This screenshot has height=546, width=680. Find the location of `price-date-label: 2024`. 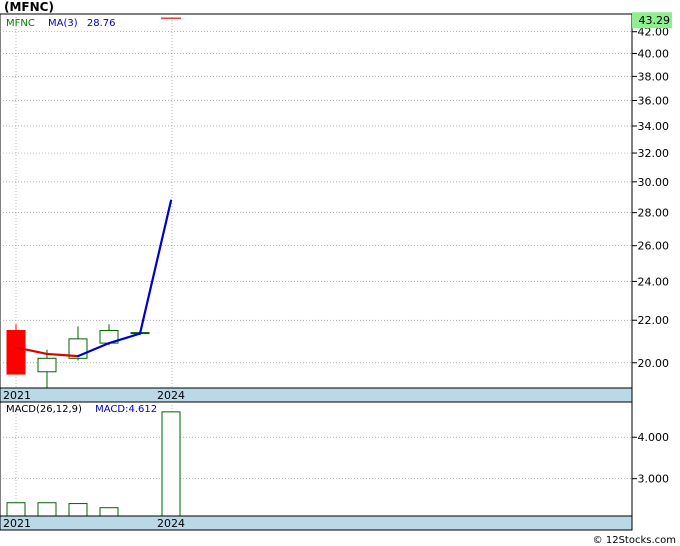

price-date-label: 2024 is located at coordinates (171, 395).